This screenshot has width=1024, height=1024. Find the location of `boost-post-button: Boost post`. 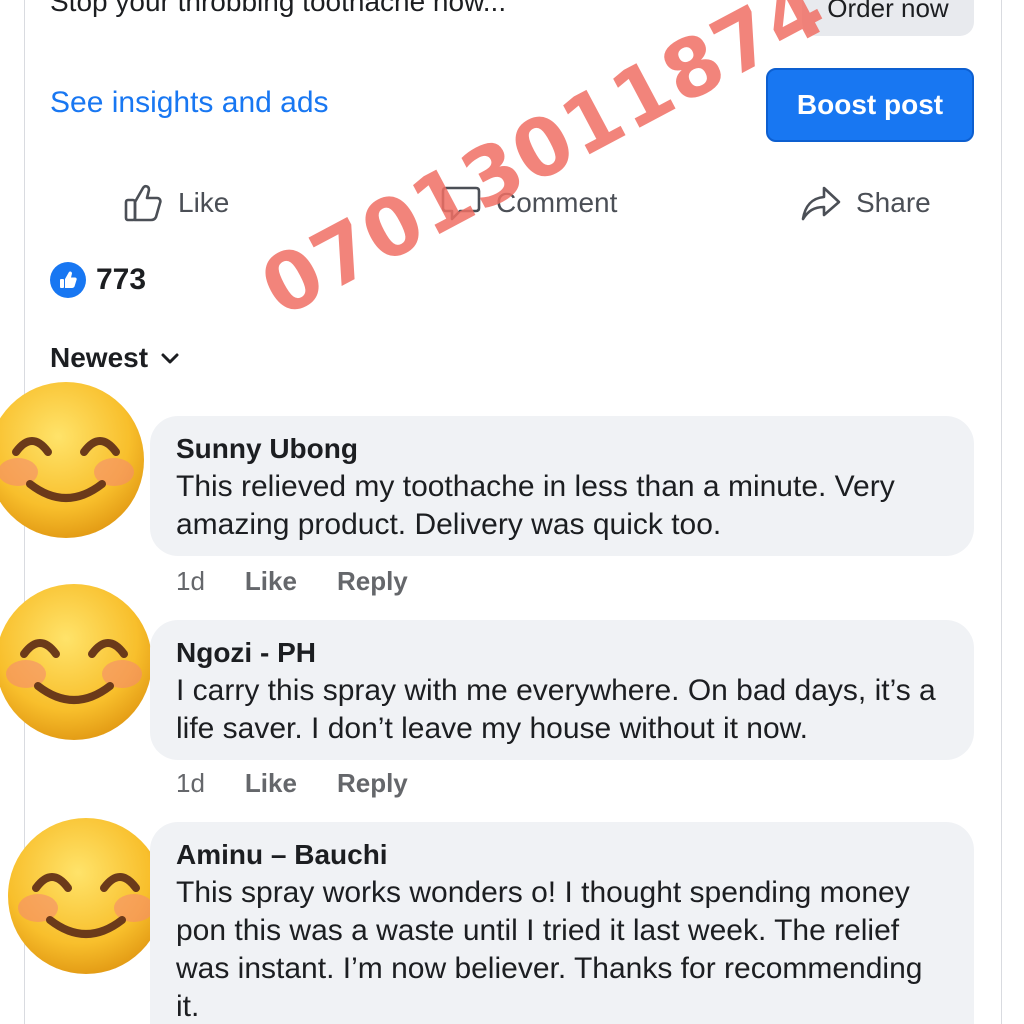

boost-post-button: Boost post is located at coordinates (870, 105).